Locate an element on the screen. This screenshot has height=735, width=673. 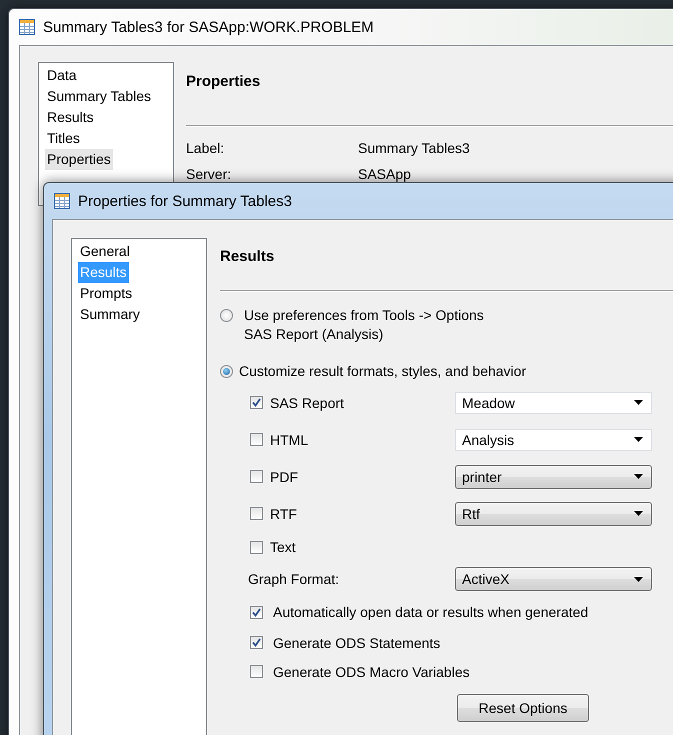
checkbox-label: Generate ODS Macro Variables is located at coordinates (371, 672).